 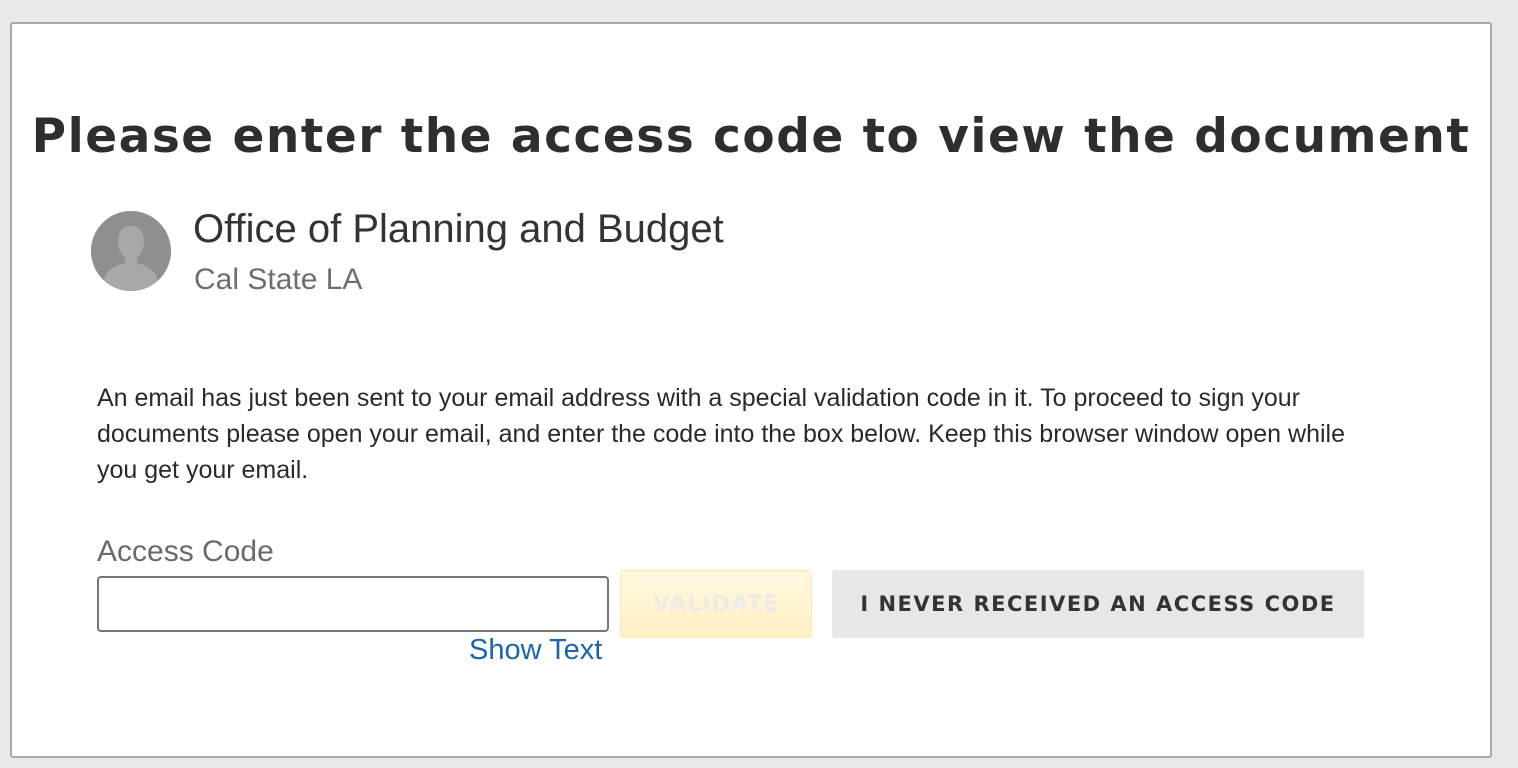 I want to click on validate-button: VALIDATE, so click(x=716, y=604).